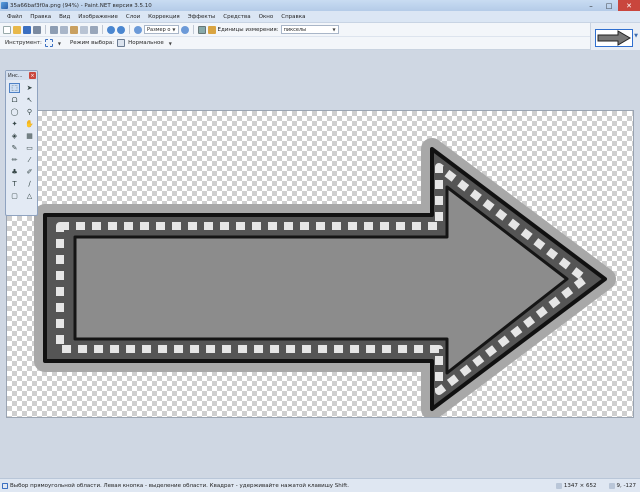 Image resolution: width=640 pixels, height=492 pixels. I want to click on image-thumbnail-strip: ▼, so click(615, 38).